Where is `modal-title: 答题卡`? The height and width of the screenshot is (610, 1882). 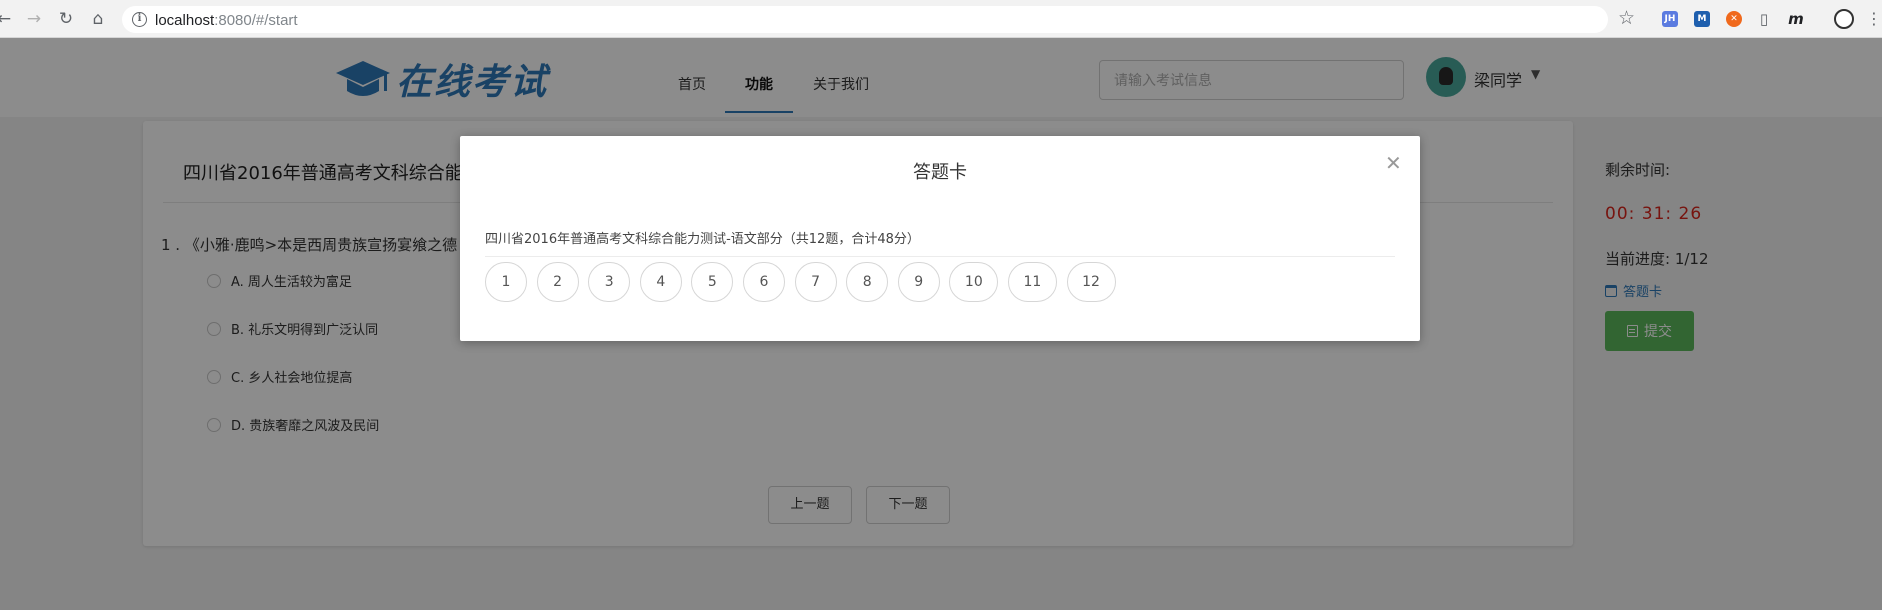
modal-title: 答题卡 is located at coordinates (940, 172).